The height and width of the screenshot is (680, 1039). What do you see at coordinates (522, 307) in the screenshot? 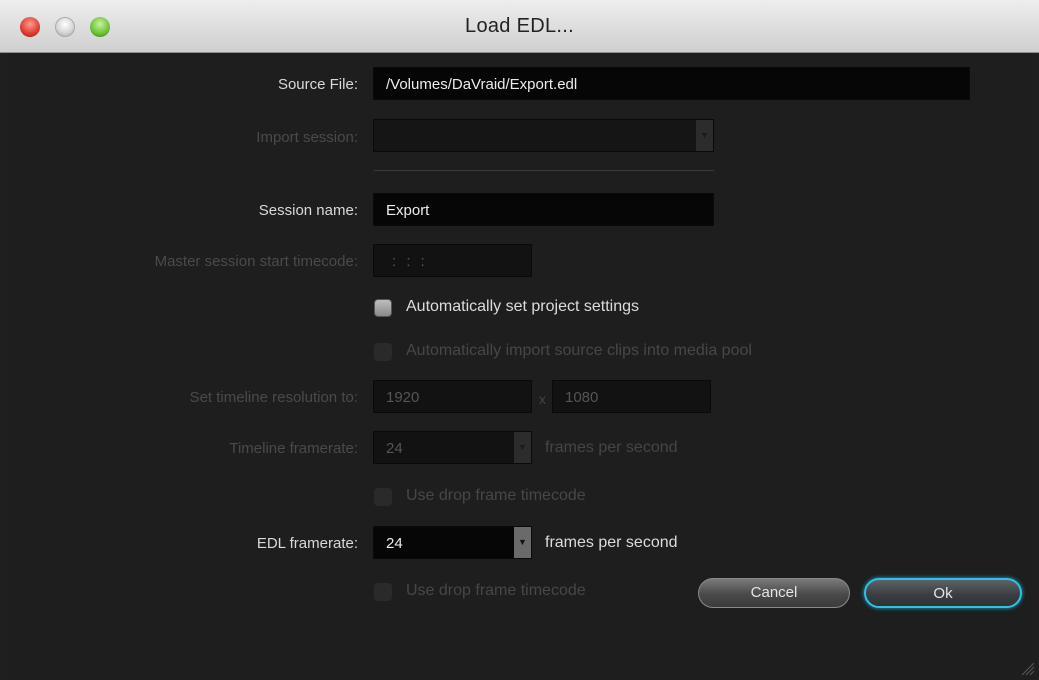
I see `auto-project-settings-label: Automatically set project settings` at bounding box center [522, 307].